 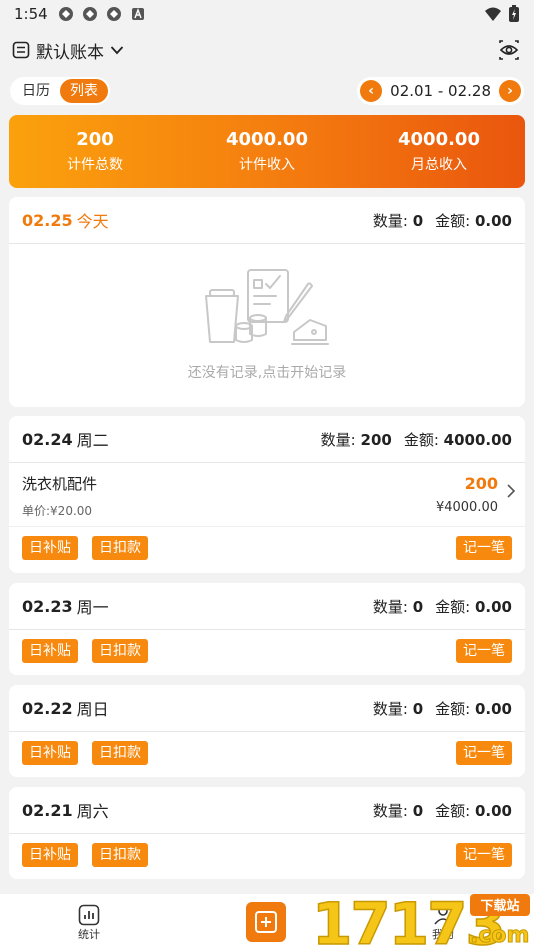 I want to click on summary-caption: 月总收入, so click(x=439, y=165).